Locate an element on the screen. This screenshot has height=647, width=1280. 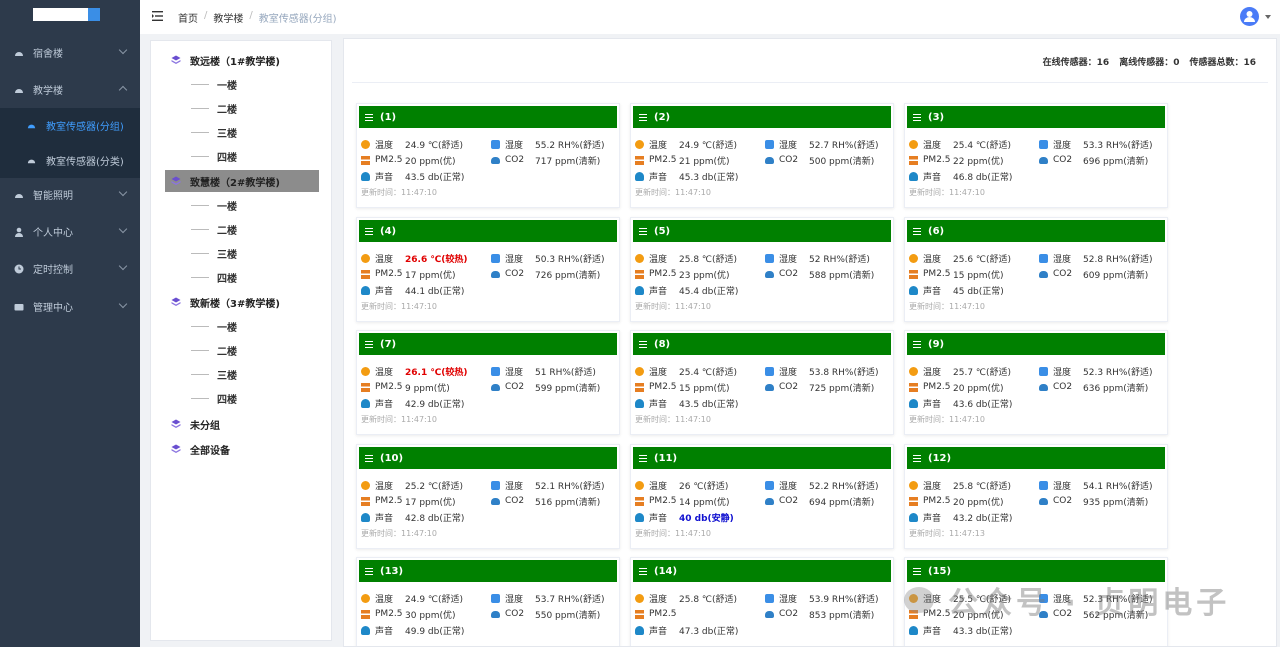
sidebar-item-timer-control: 定时控制 is located at coordinates (70, 268).